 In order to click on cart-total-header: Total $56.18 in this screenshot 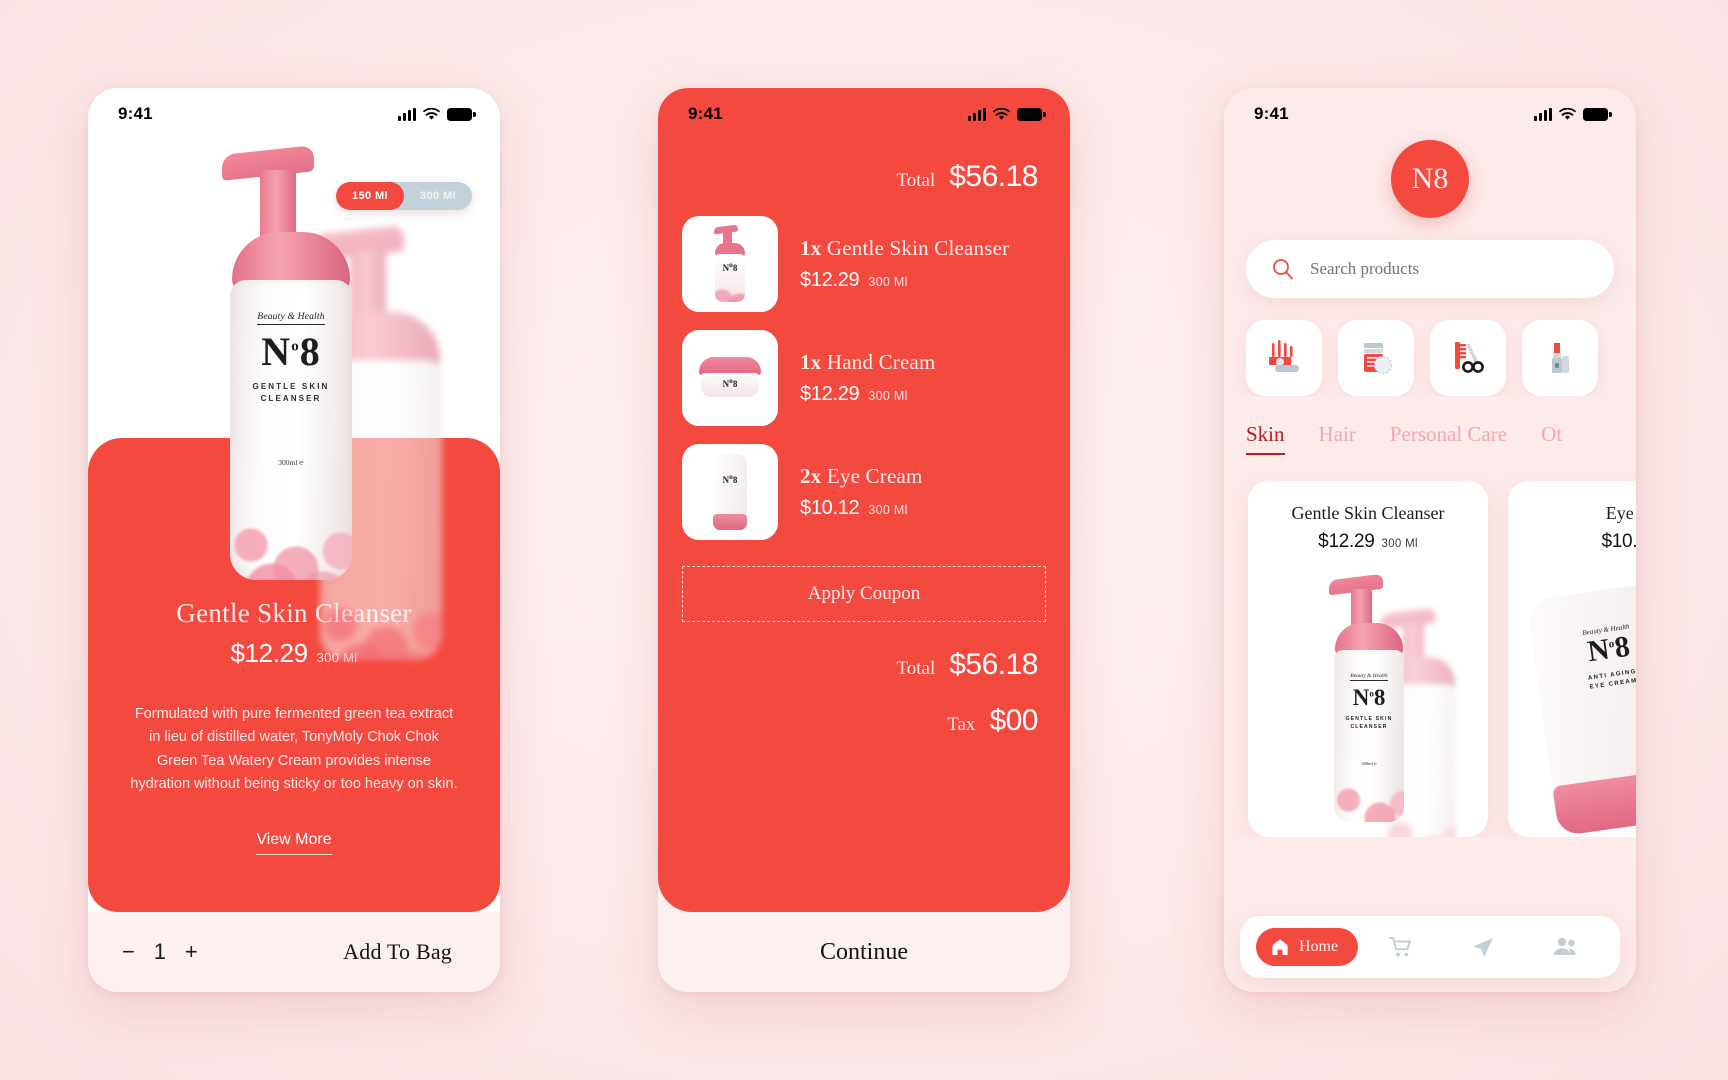, I will do `click(864, 164)`.